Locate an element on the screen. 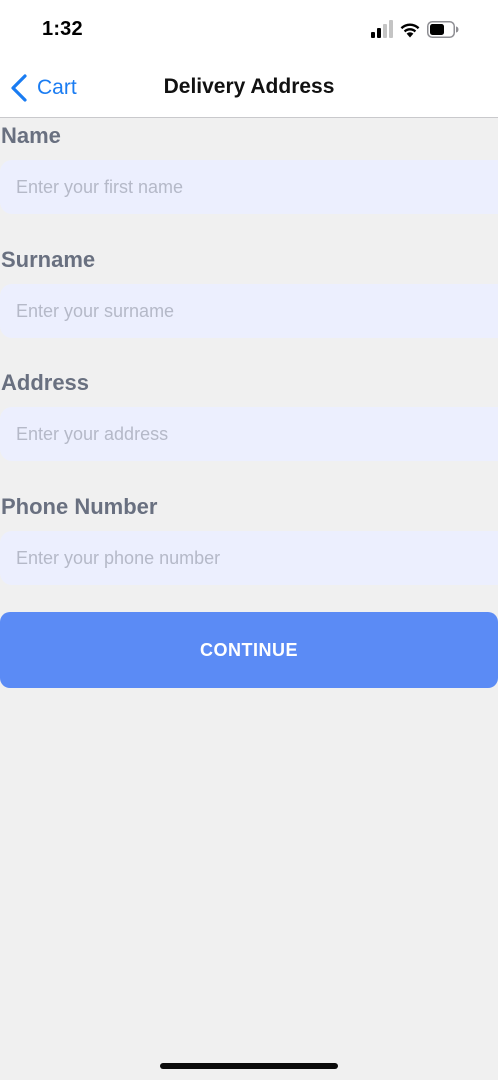  status-bar: 1:32 is located at coordinates (249, 29).